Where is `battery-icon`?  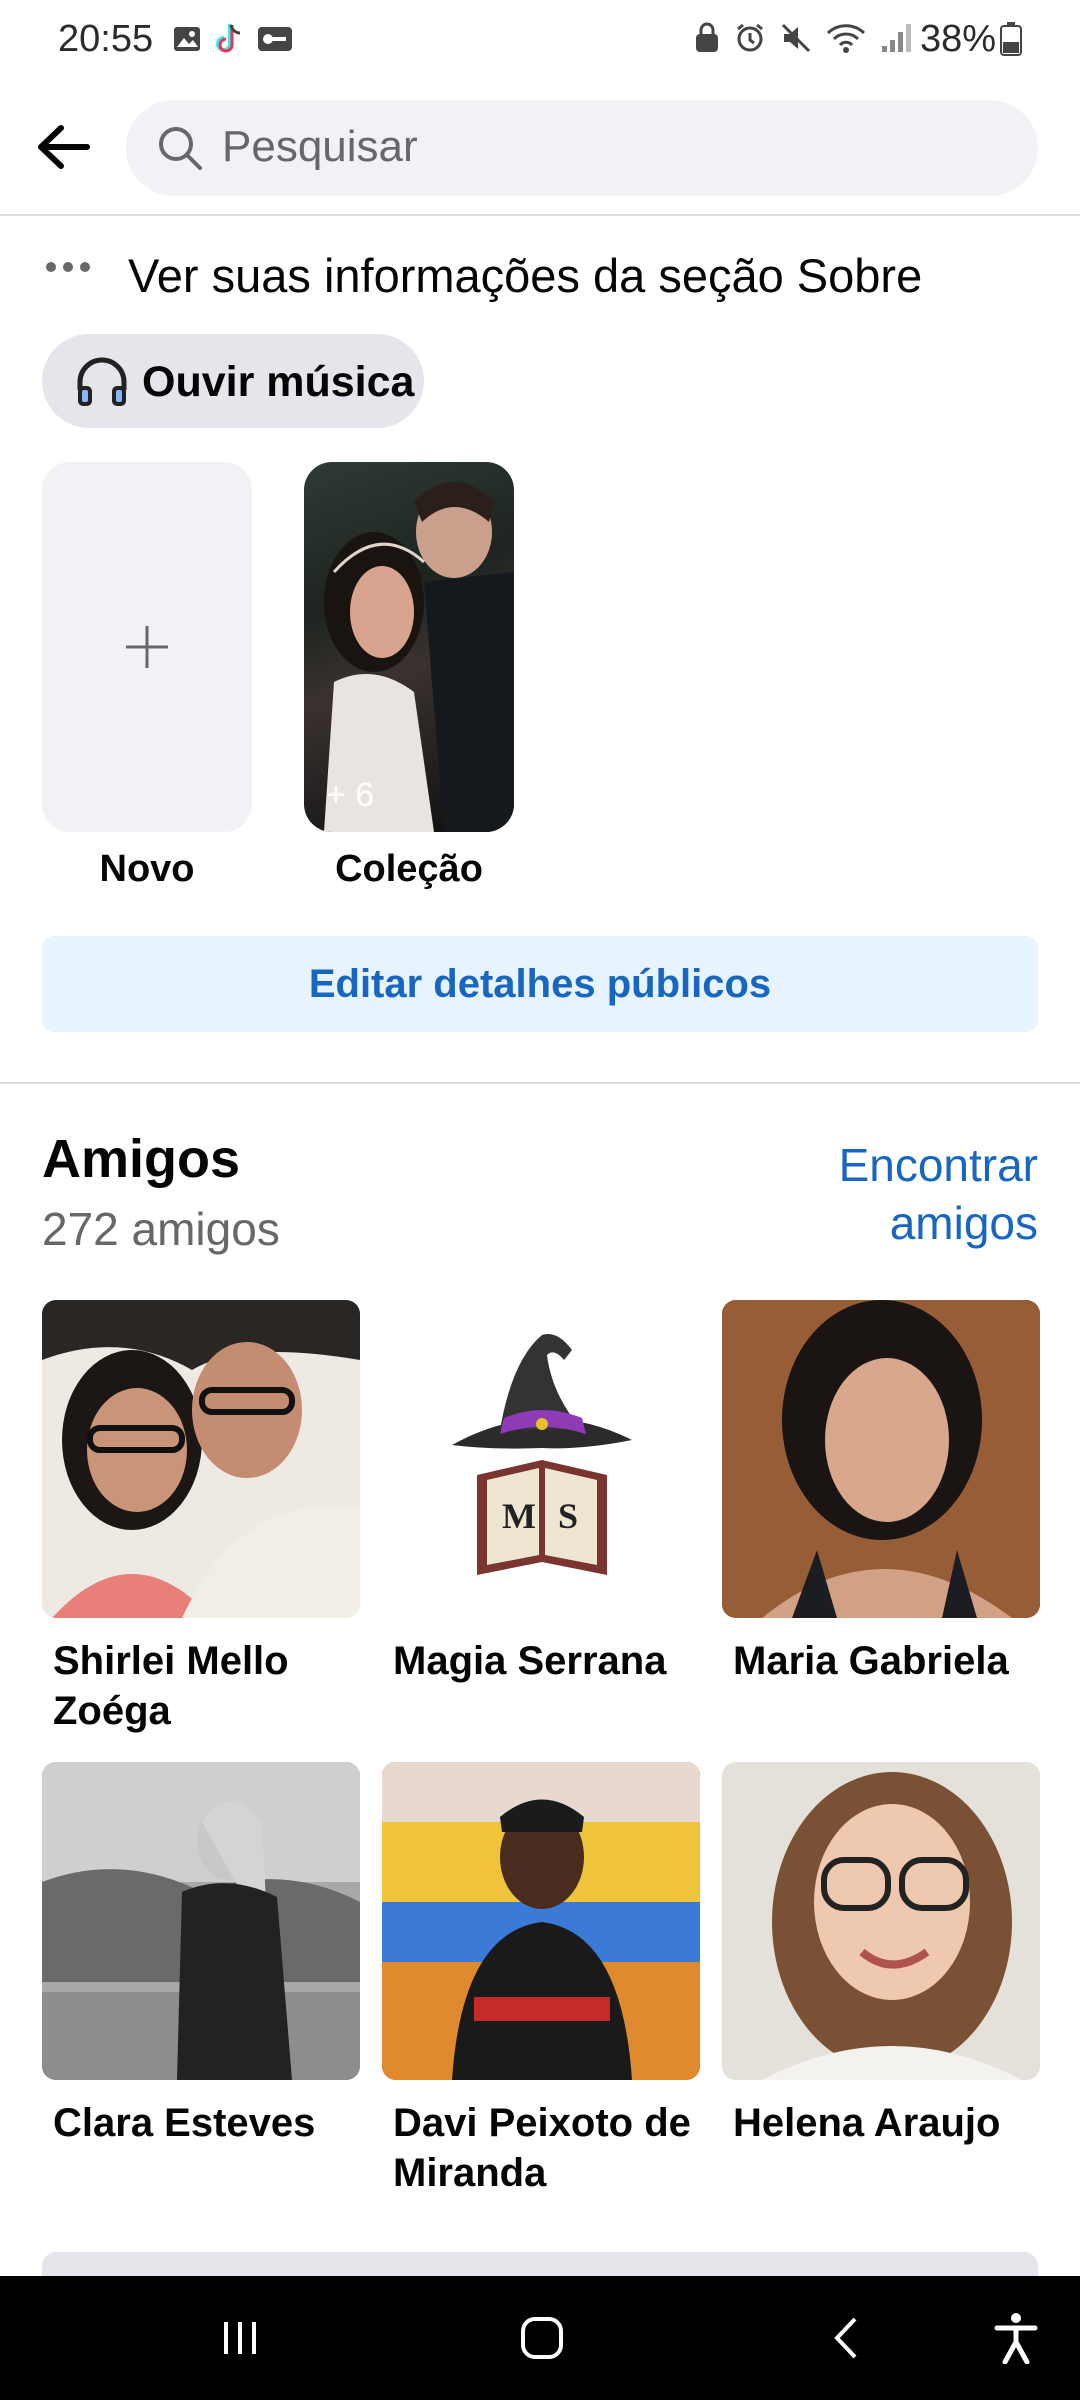 battery-icon is located at coordinates (1011, 39).